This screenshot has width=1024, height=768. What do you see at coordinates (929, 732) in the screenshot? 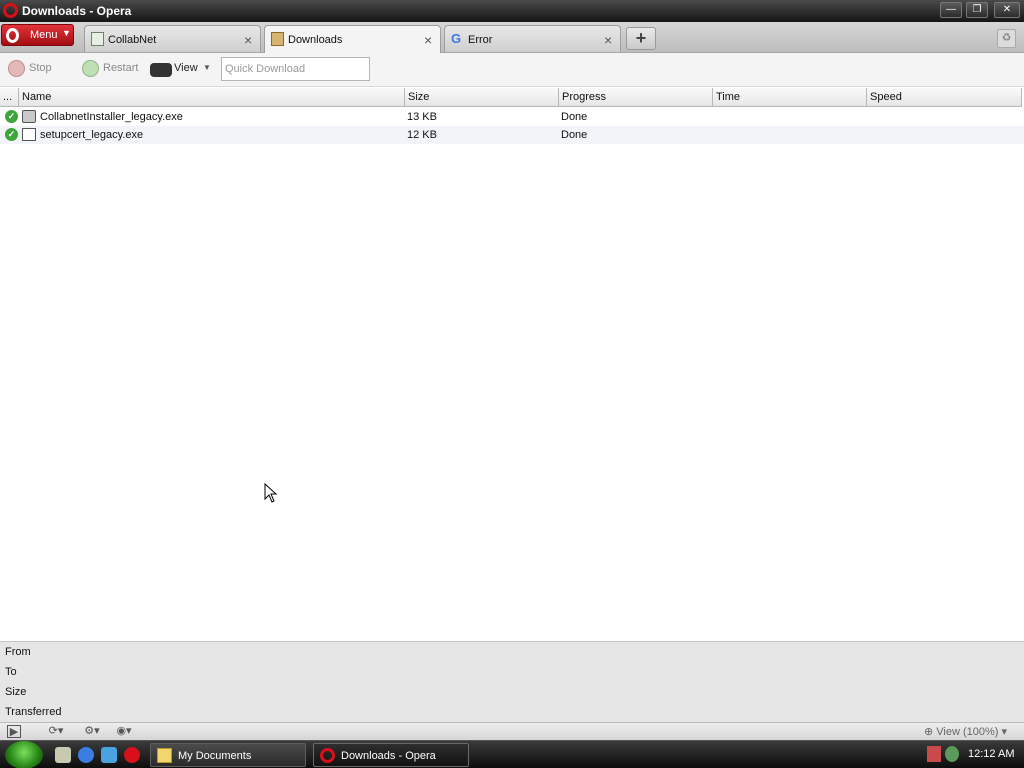
I see `zoom-icon: ⊕` at bounding box center [929, 732].